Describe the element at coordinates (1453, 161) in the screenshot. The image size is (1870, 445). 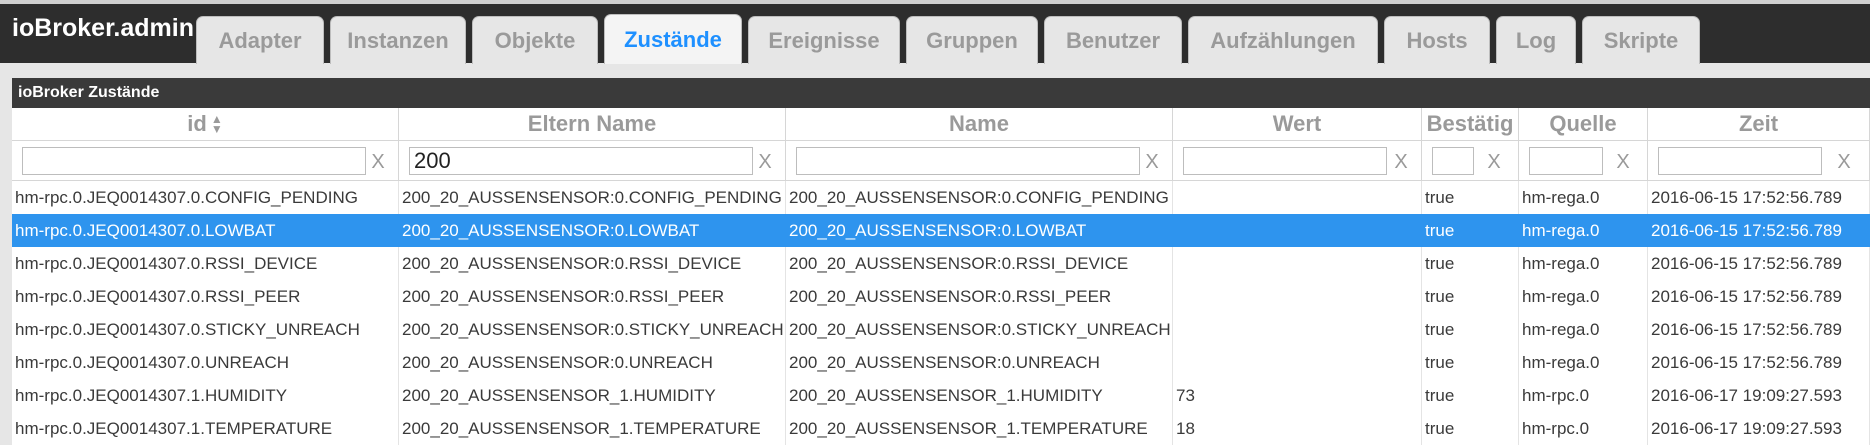
I see `filter-input-ack` at that location.